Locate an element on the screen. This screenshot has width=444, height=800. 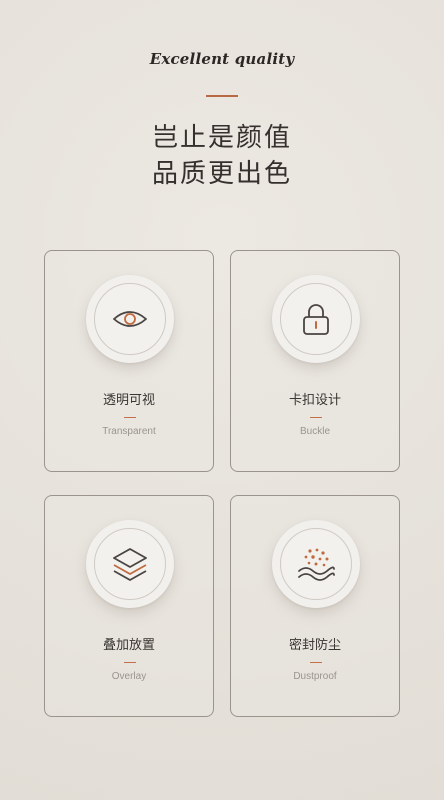
feature-title: 透明可视 is located at coordinates (128, 400).